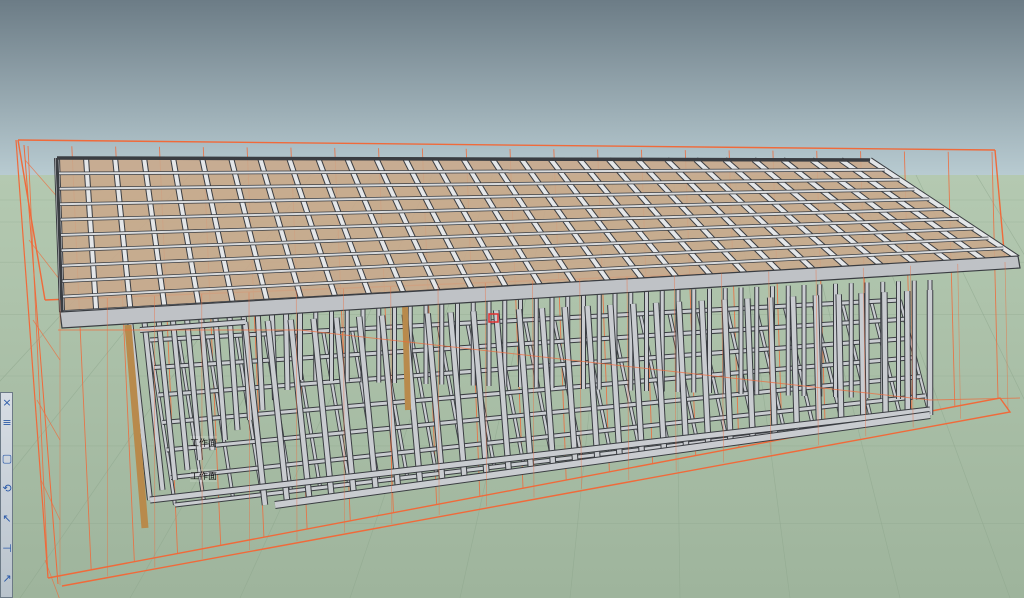 Image resolution: width=1024 pixels, height=598 pixels. What do you see at coordinates (7, 579) in the screenshot?
I see `pan-icon: ↗` at bounding box center [7, 579].